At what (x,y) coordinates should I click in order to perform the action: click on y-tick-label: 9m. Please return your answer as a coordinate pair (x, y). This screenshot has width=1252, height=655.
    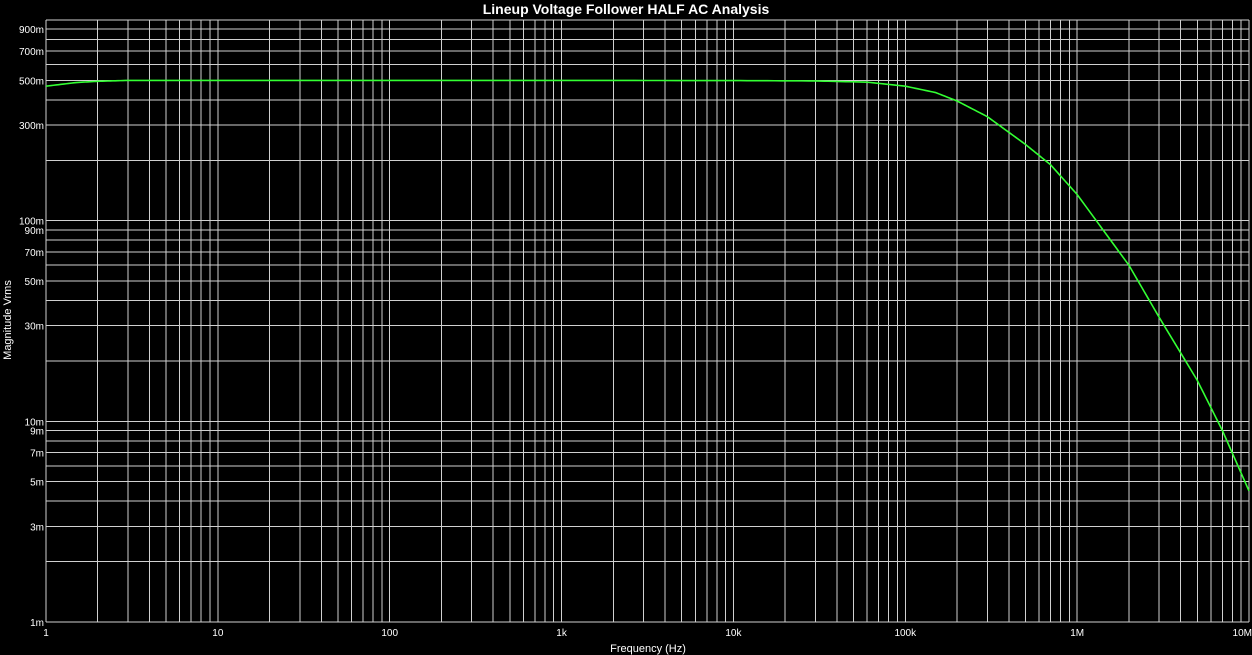
    Looking at the image, I should click on (37, 432).